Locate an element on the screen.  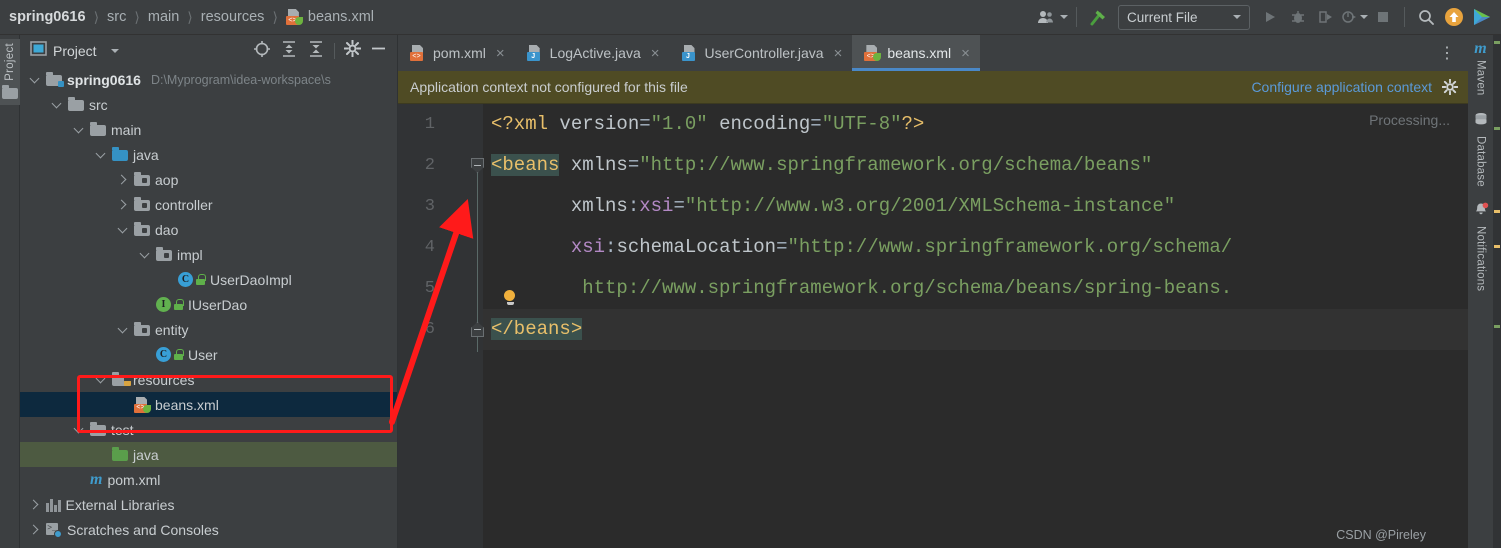
tree-node-entity: entity is located at coordinates (208, 329).